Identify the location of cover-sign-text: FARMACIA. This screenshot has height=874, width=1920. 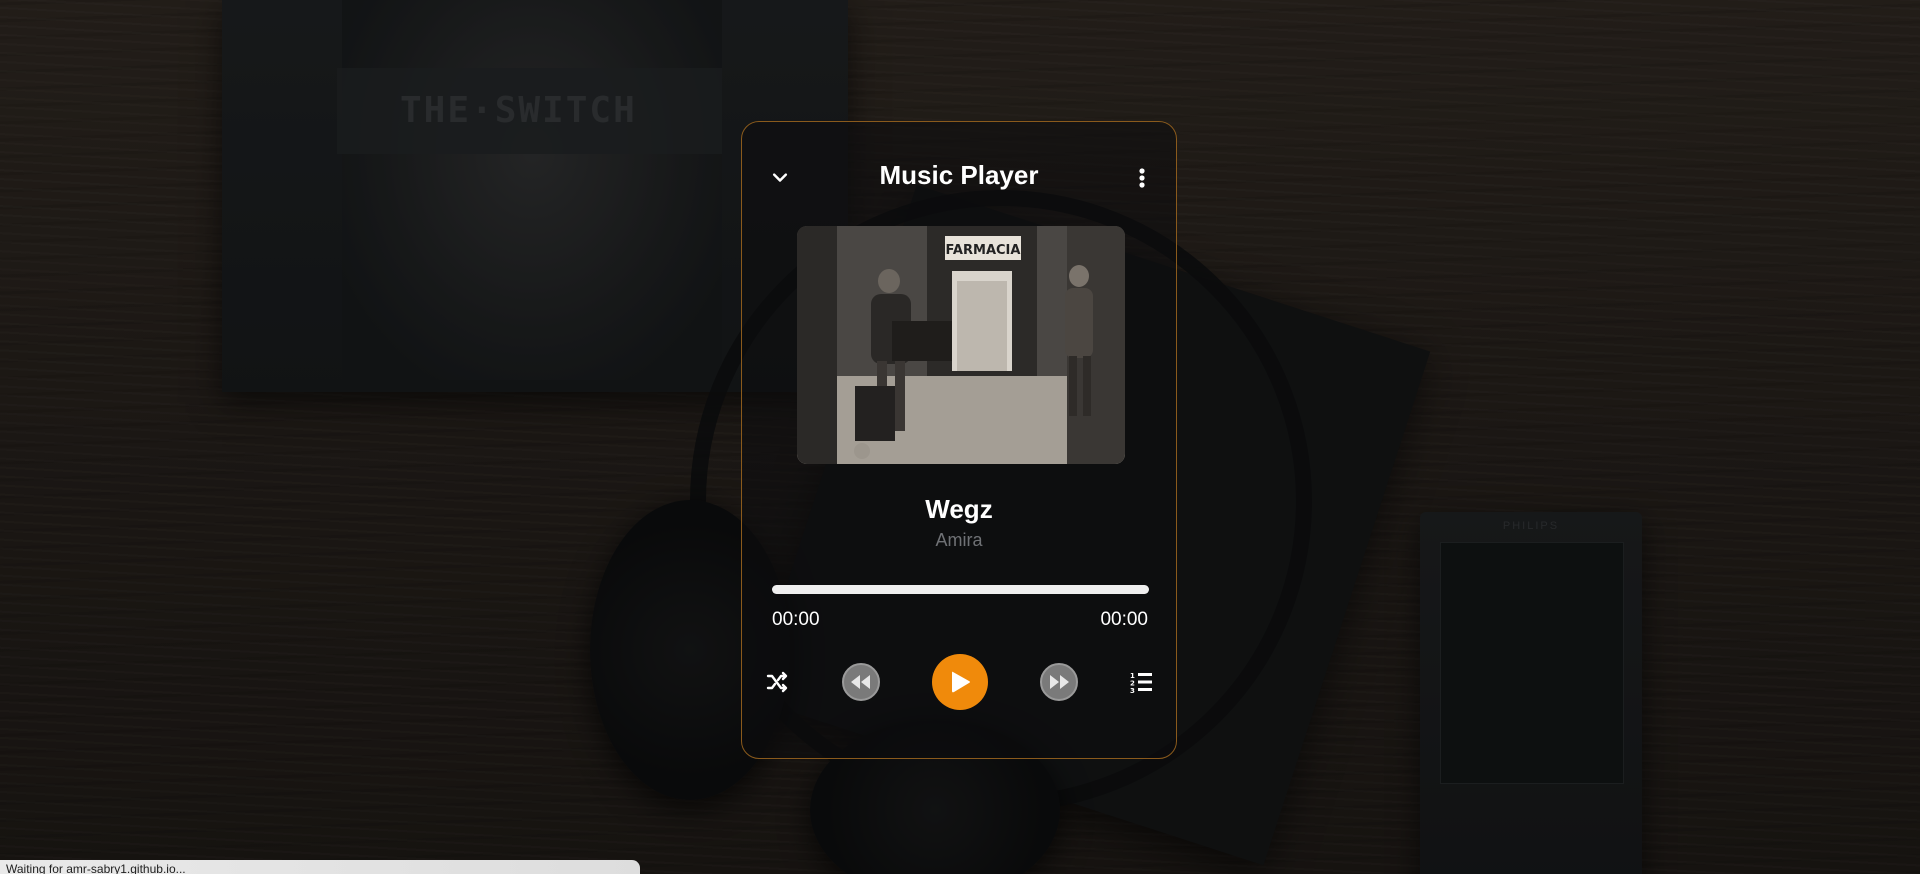
(983, 250).